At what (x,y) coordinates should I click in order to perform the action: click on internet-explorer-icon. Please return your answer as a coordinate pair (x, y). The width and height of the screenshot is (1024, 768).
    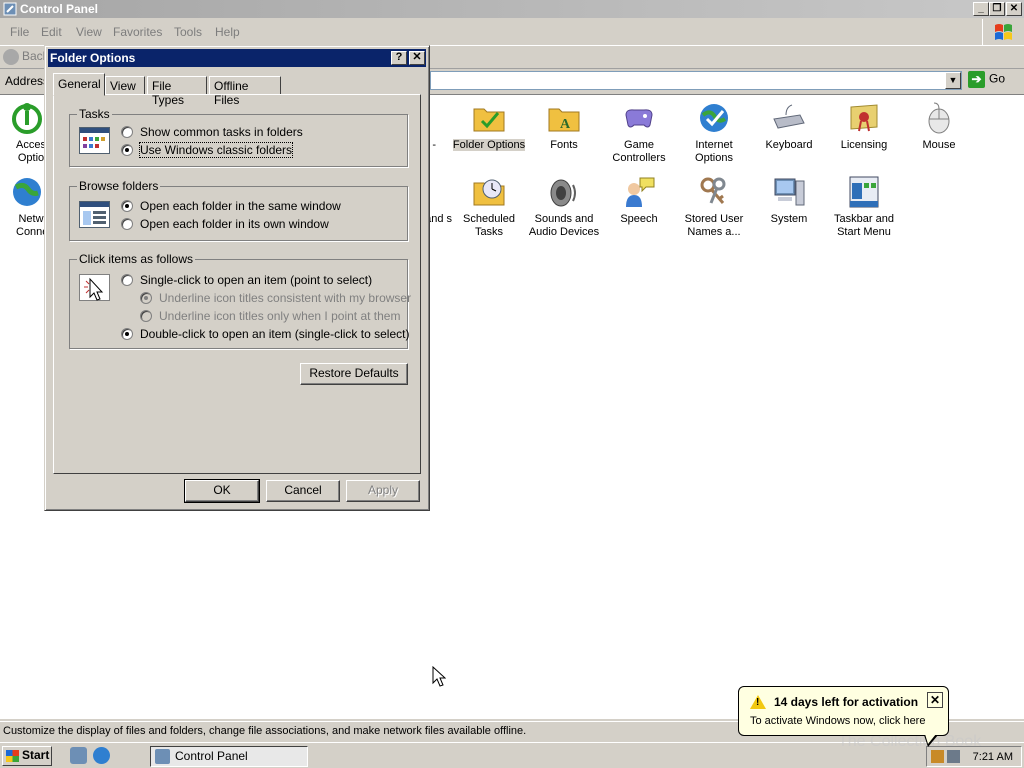
    Looking at the image, I should click on (101, 755).